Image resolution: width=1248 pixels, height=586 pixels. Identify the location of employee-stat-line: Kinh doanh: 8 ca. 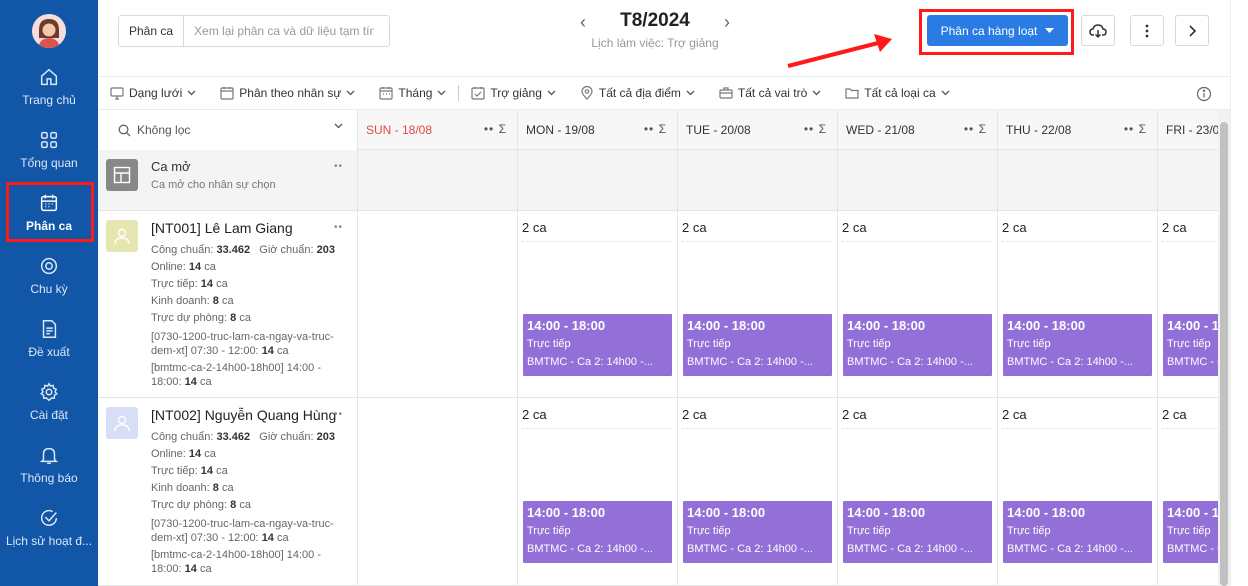
(192, 488).